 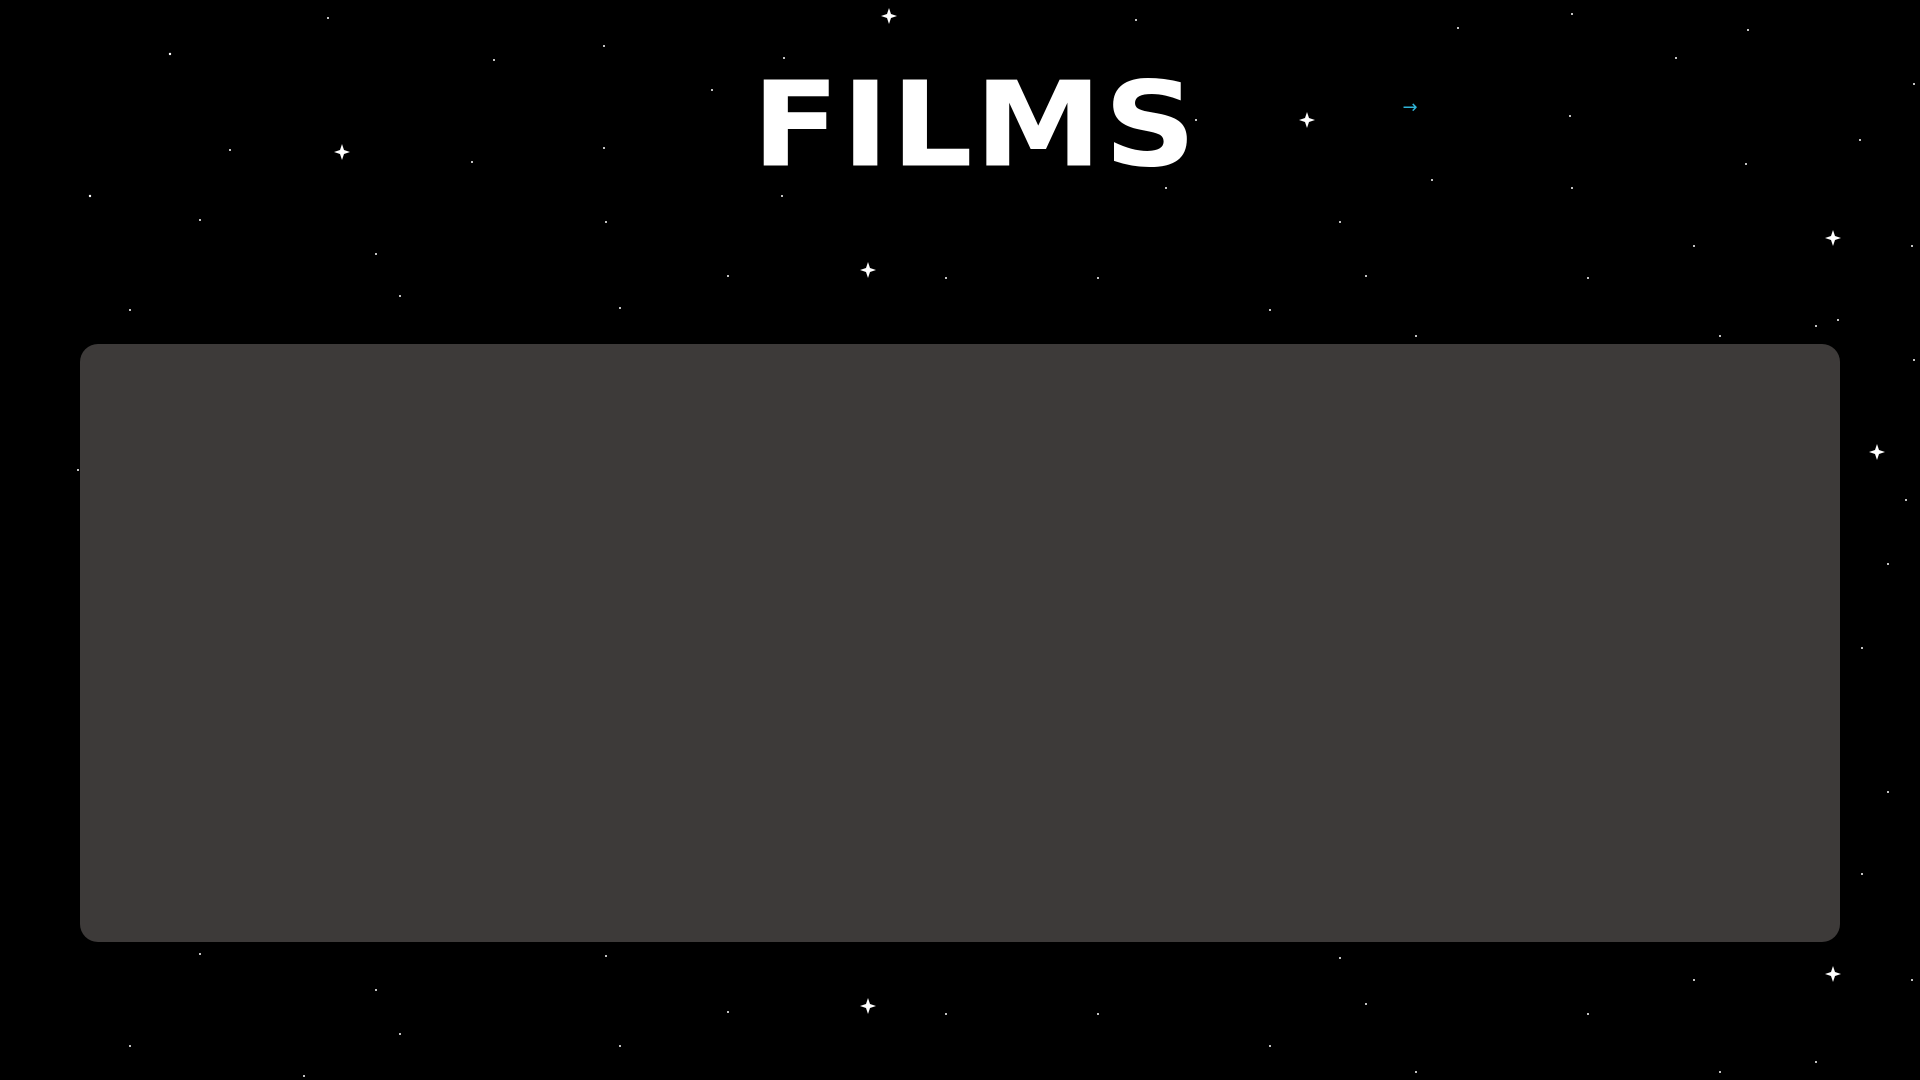 I want to click on arrow-right-icon: →, so click(x=1410, y=108).